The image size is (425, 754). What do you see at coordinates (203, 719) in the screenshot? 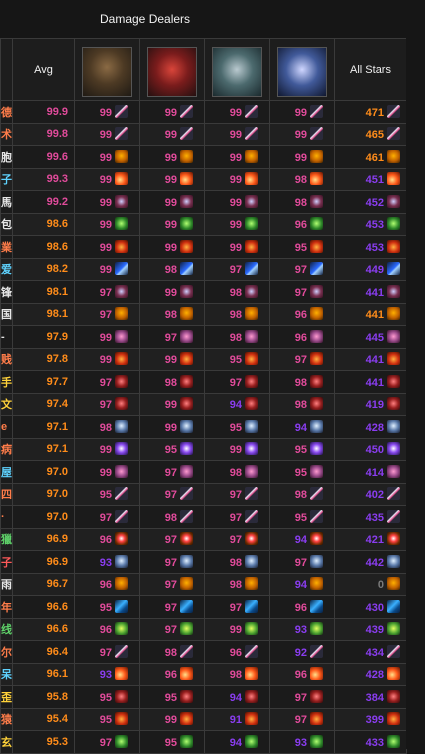
I see `table-row: 猿 95.4 95 99 91 97 399` at bounding box center [203, 719].